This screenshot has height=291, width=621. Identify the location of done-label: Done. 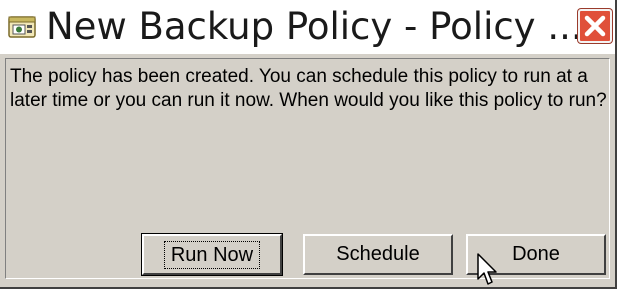
(536, 254).